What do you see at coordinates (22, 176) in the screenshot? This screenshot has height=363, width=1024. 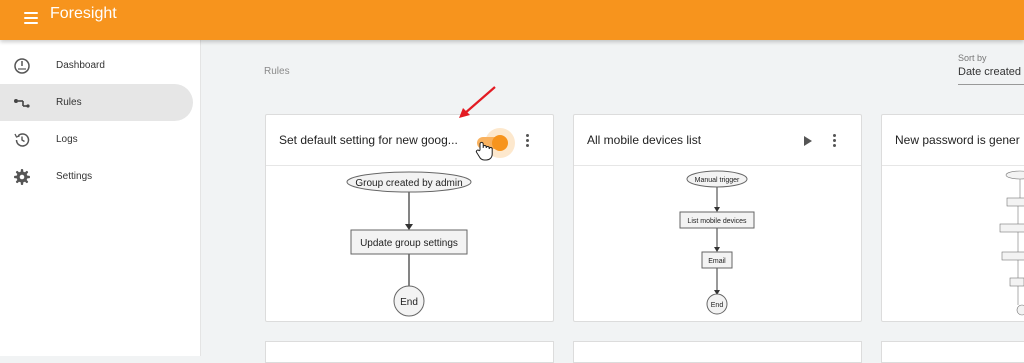 I see `gear-icon` at bounding box center [22, 176].